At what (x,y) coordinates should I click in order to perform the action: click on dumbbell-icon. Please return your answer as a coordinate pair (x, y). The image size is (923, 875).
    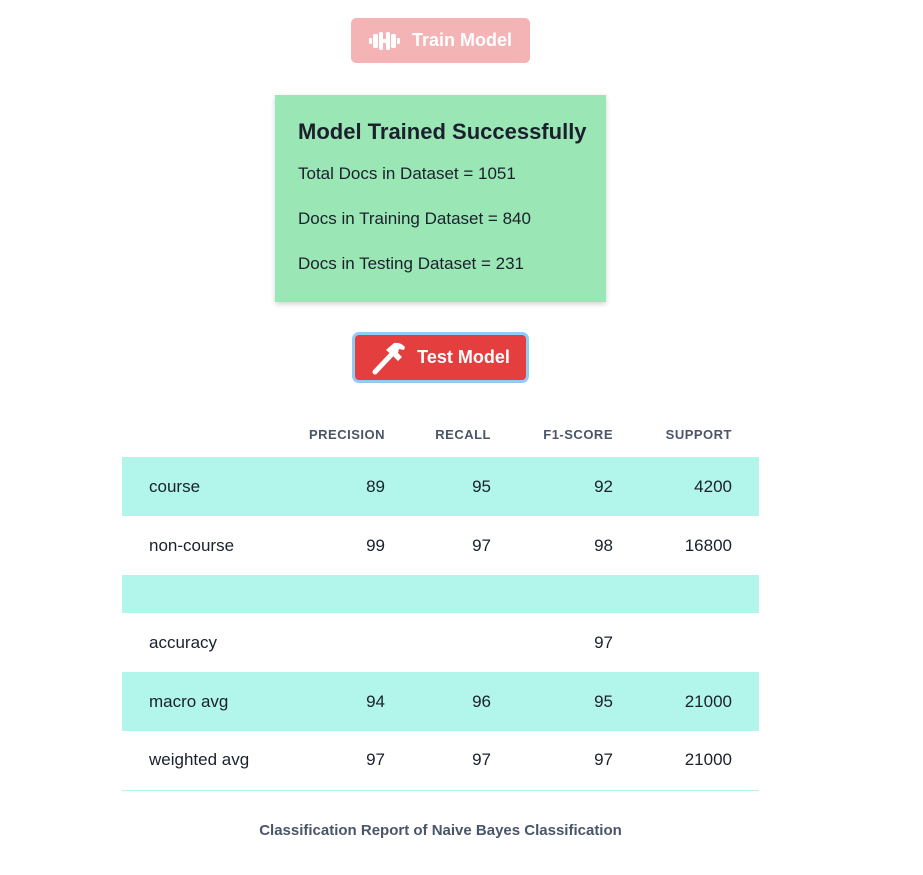
    Looking at the image, I should click on (384, 41).